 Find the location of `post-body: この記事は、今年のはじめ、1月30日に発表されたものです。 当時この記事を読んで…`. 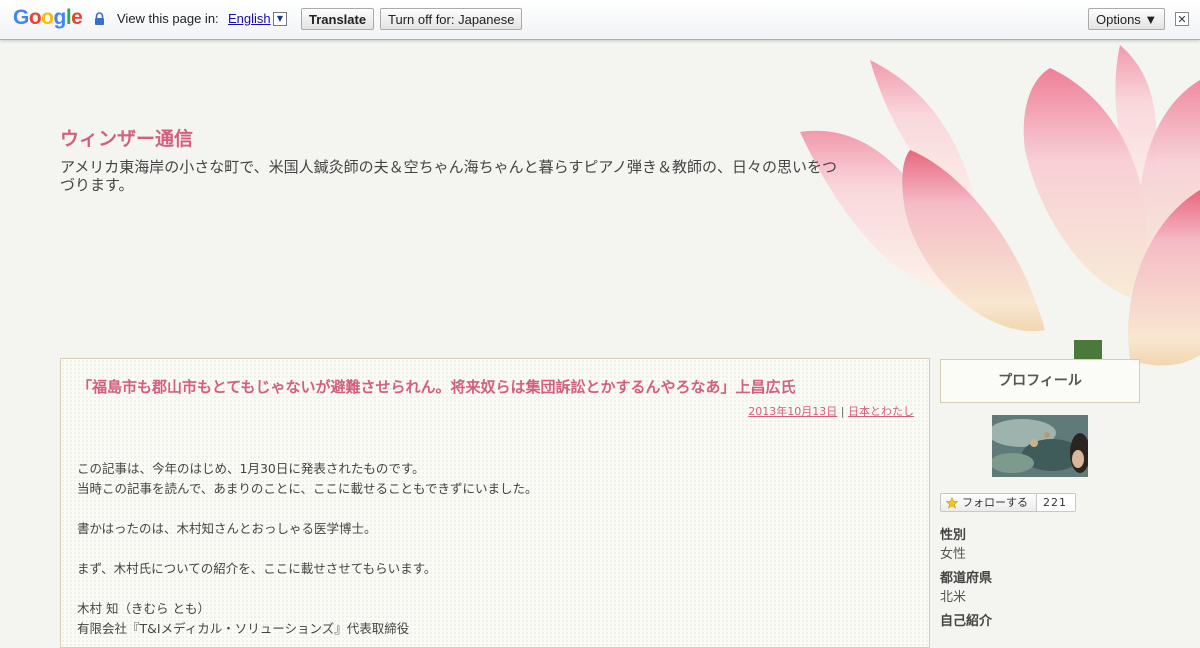

post-body: この記事は、今年のはじめ、1月30日に発表されたものです。 当時この記事を読んで… is located at coordinates (307, 549).